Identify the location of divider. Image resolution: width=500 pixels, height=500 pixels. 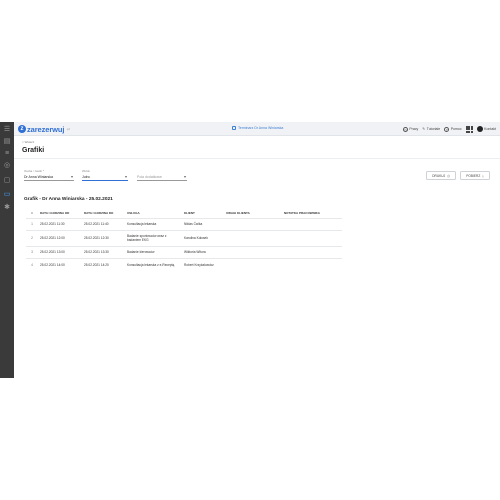
(257, 158).